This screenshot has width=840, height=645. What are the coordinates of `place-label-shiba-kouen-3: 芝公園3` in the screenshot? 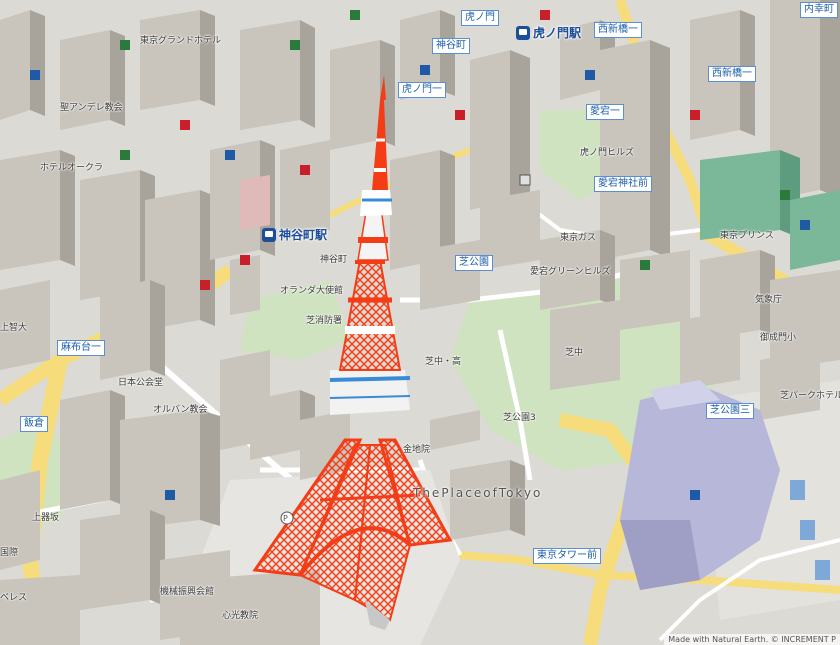 It's located at (519, 418).